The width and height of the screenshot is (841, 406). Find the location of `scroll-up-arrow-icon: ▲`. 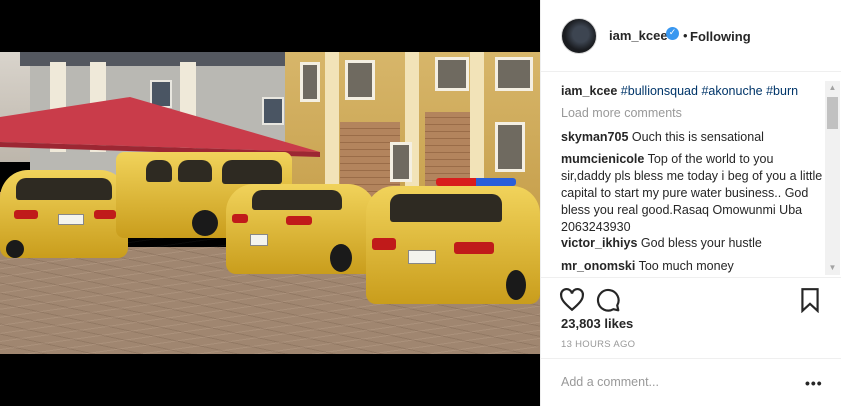

scroll-up-arrow-icon: ▲ is located at coordinates (832, 88).